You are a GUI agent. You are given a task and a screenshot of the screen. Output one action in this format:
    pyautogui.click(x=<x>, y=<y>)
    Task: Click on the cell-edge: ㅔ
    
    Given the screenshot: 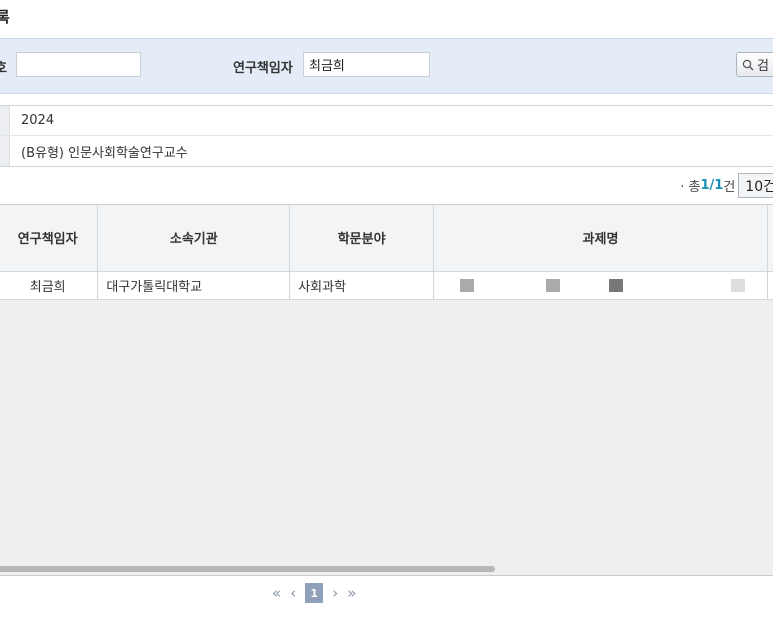 What is the action you would take?
    pyautogui.click(x=770, y=285)
    